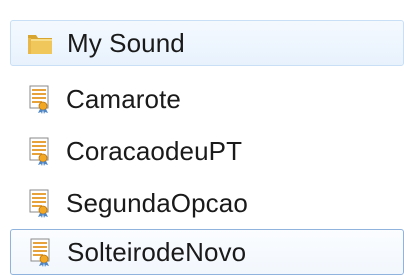 Image resolution: width=404 pixels, height=275 pixels. Describe the element at coordinates (154, 150) in the screenshot. I see `item-label: CoracaodeuPT` at that location.